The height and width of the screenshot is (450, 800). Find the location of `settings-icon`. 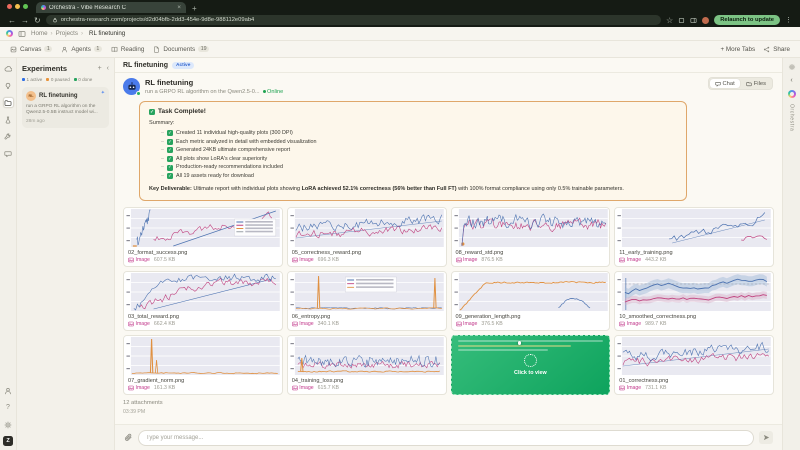

settings-icon is located at coordinates (8, 424).